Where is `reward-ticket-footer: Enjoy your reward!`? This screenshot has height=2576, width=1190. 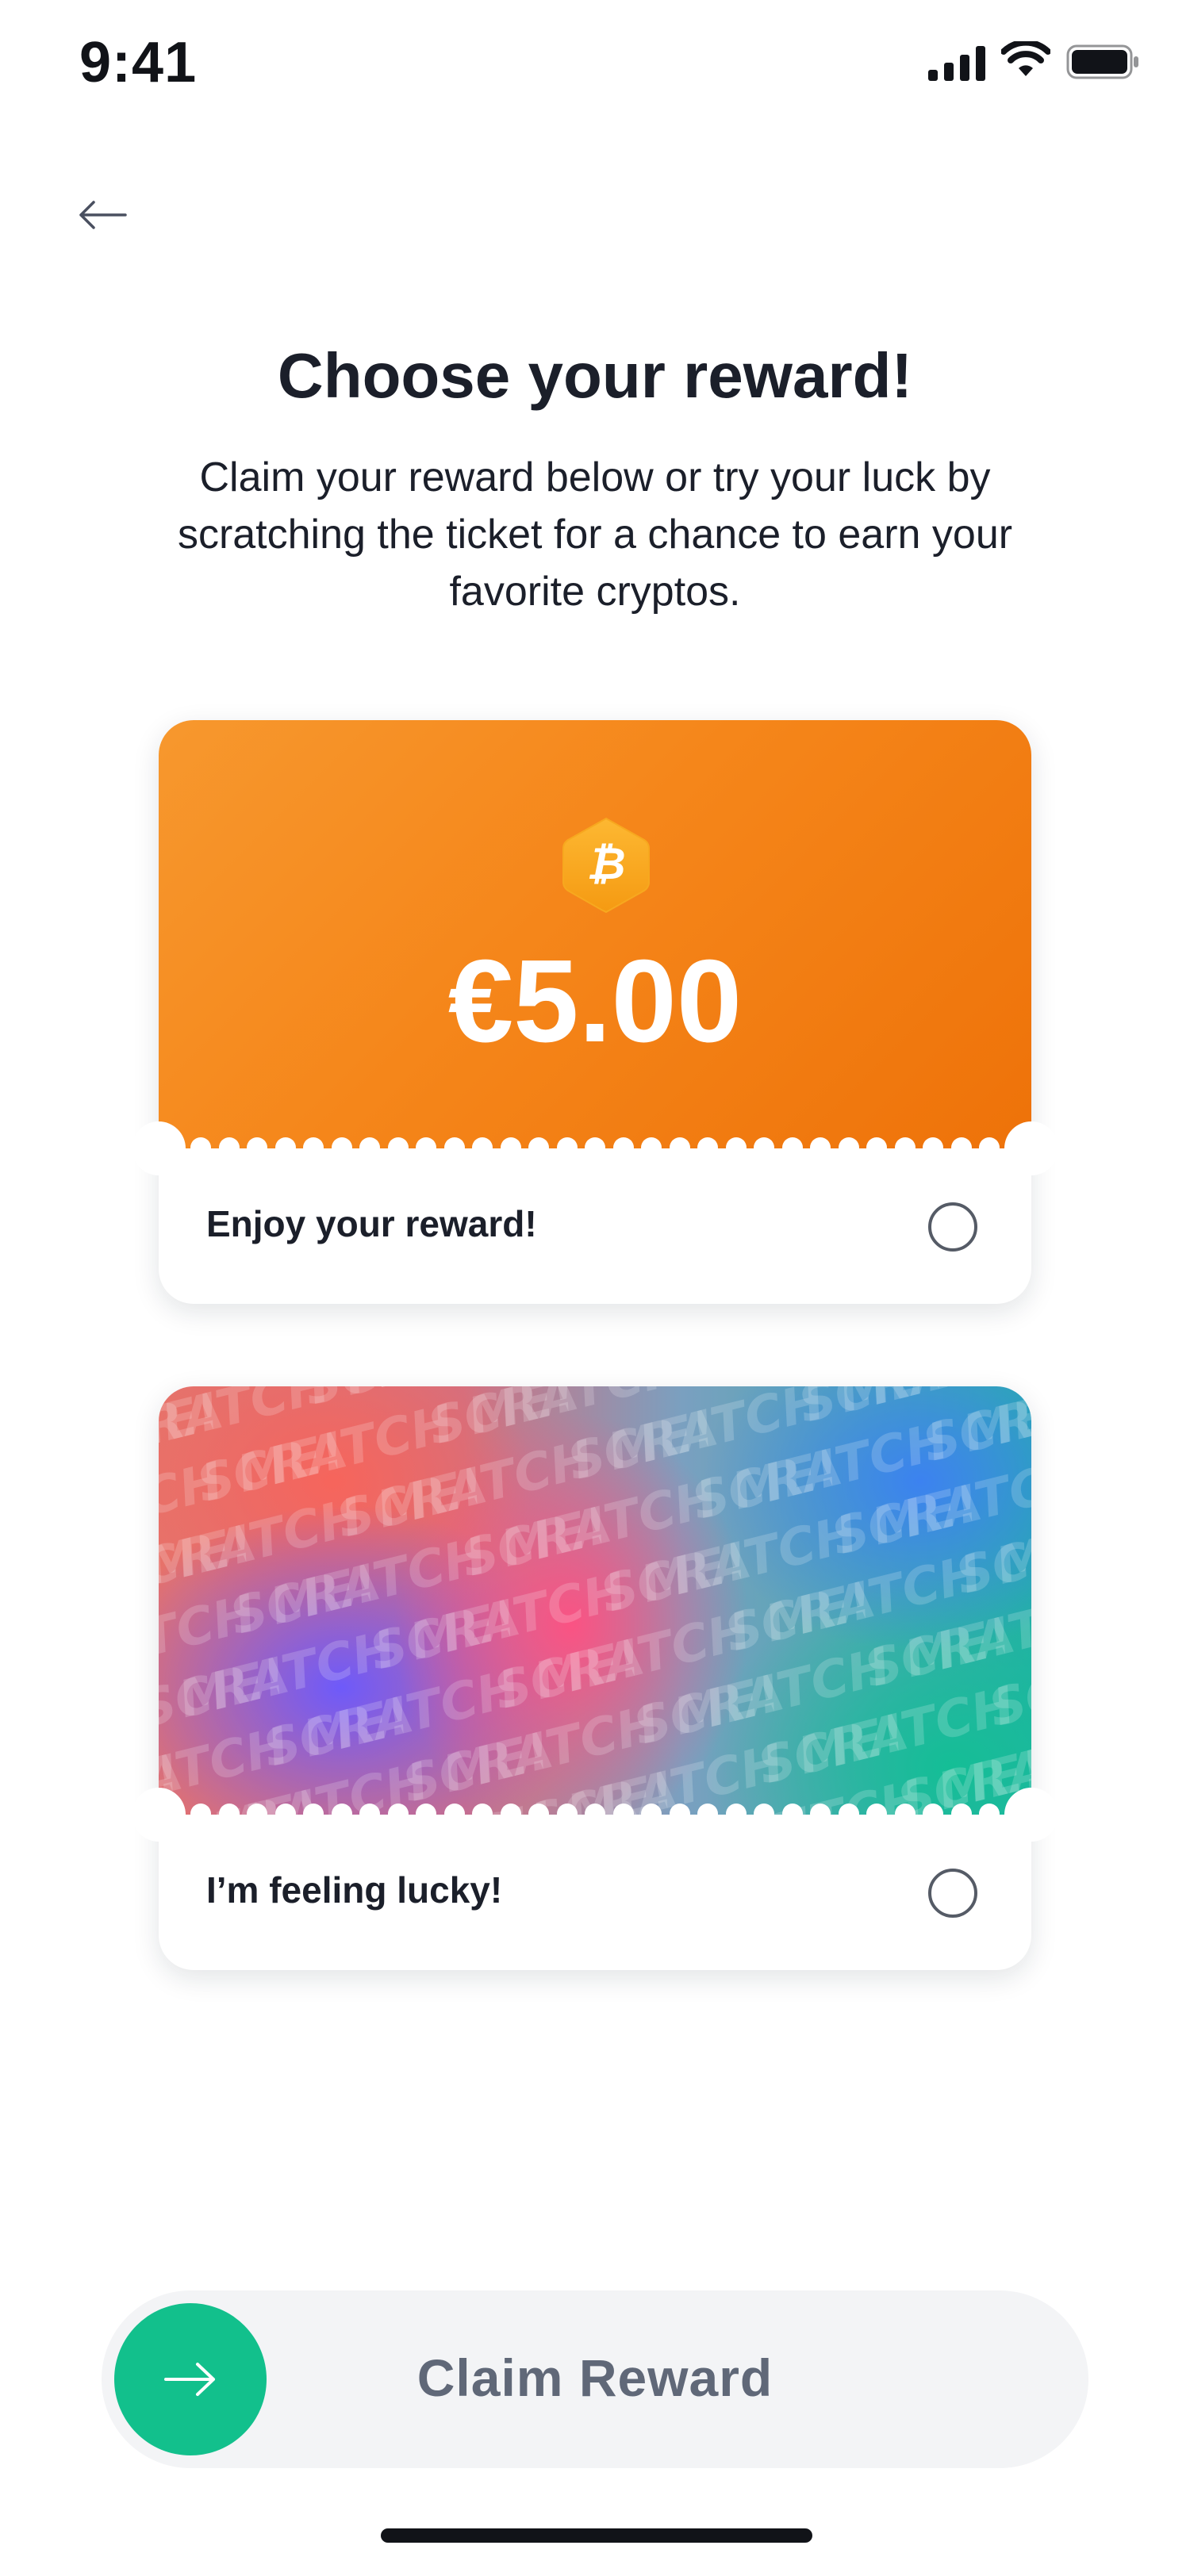 reward-ticket-footer: Enjoy your reward! is located at coordinates (595, 1226).